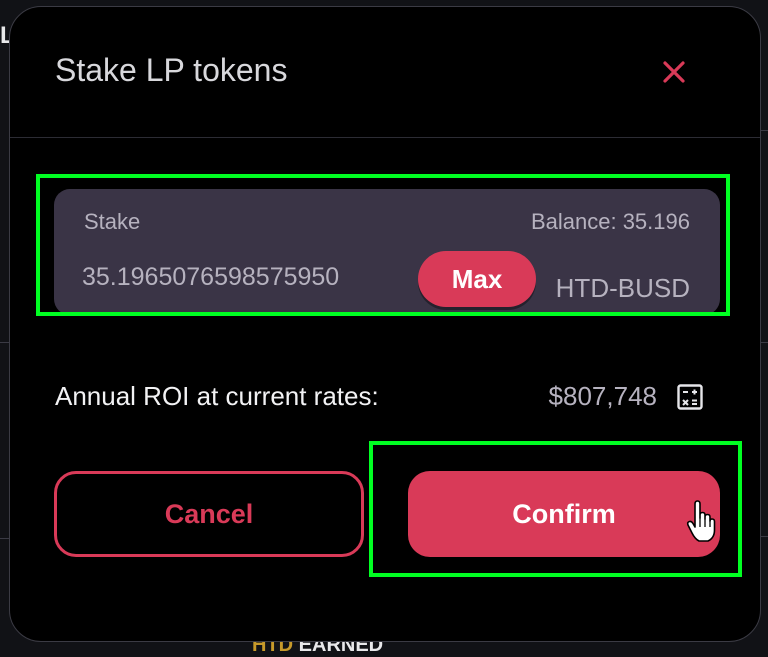  I want to click on confirm-button: Confirm, so click(564, 514).